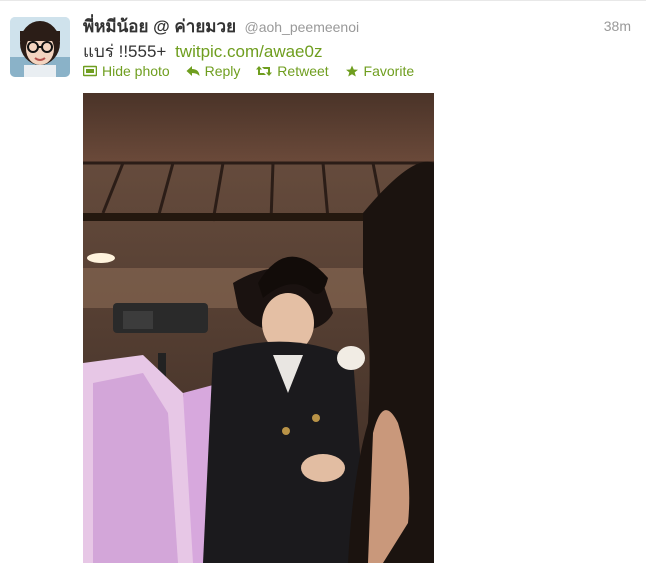 Image resolution: width=646 pixels, height=563 pixels. What do you see at coordinates (254, 71) in the screenshot?
I see `tweet-actions: Hide photo Reply Retweet Favorite` at bounding box center [254, 71].